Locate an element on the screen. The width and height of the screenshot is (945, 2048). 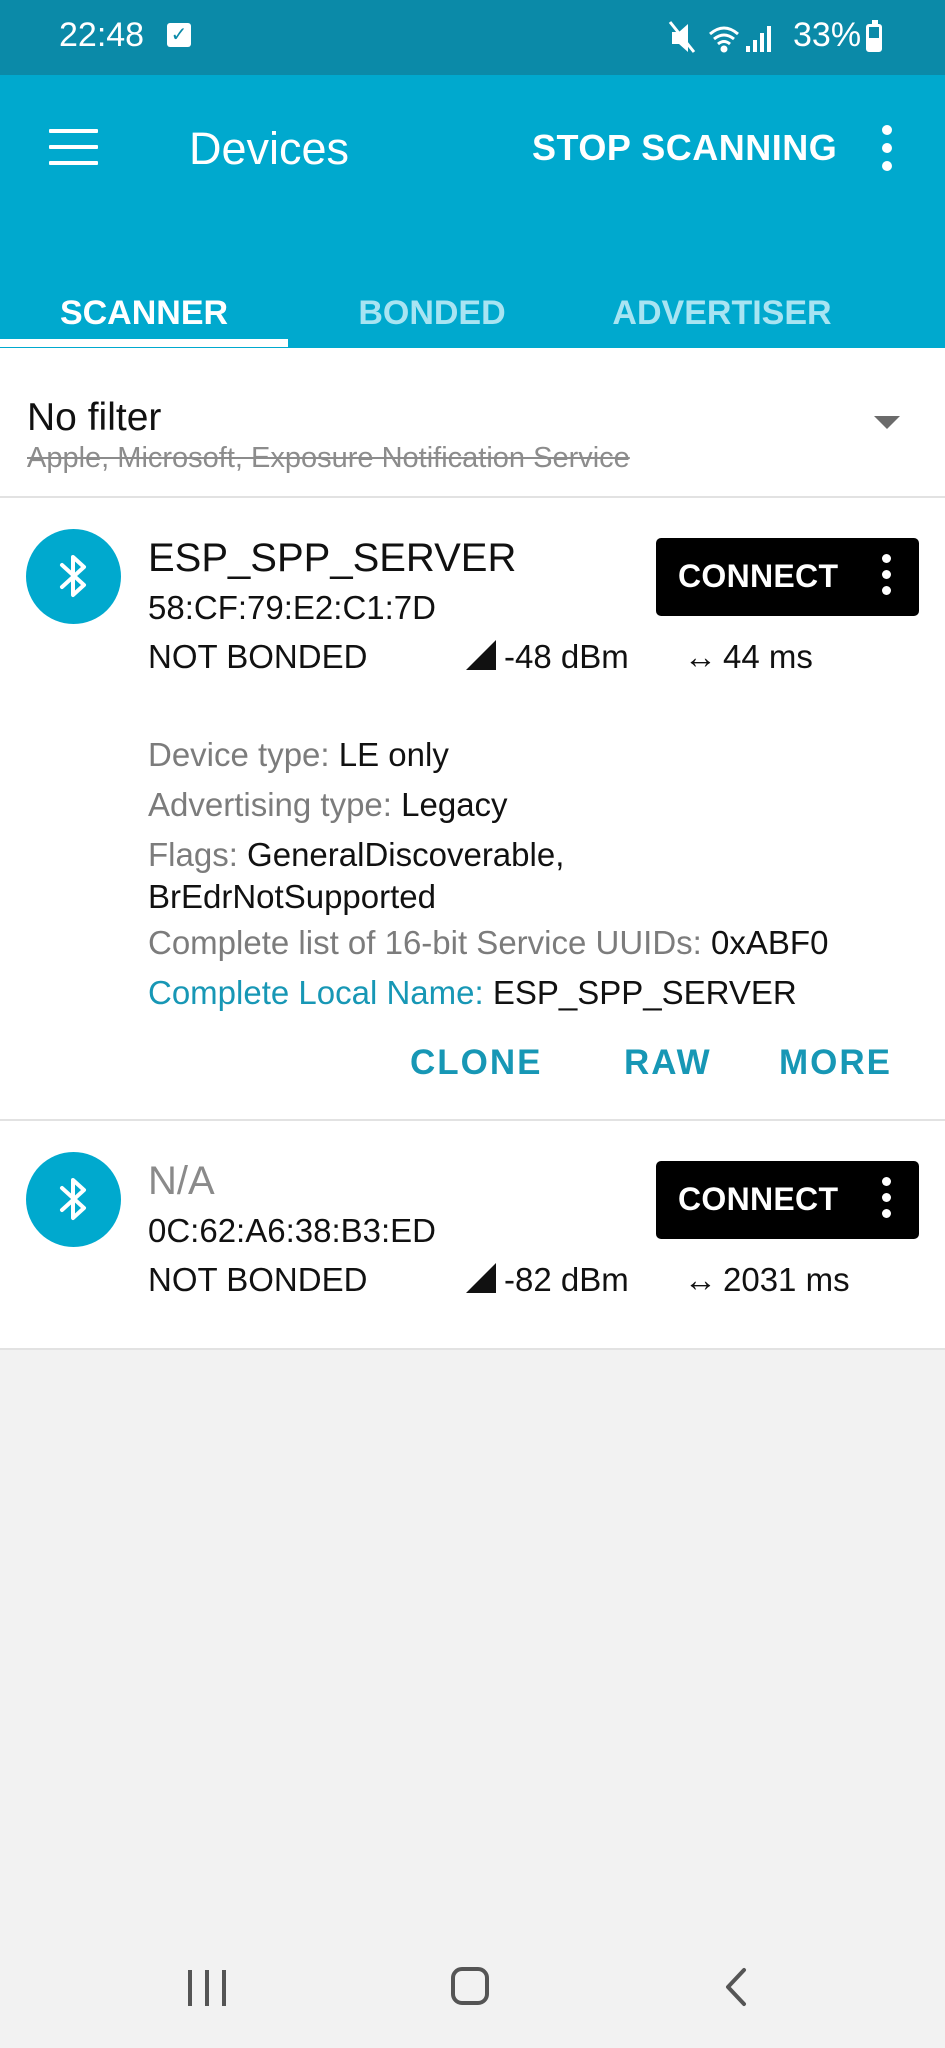
status-icons is located at coordinates (719, 37).